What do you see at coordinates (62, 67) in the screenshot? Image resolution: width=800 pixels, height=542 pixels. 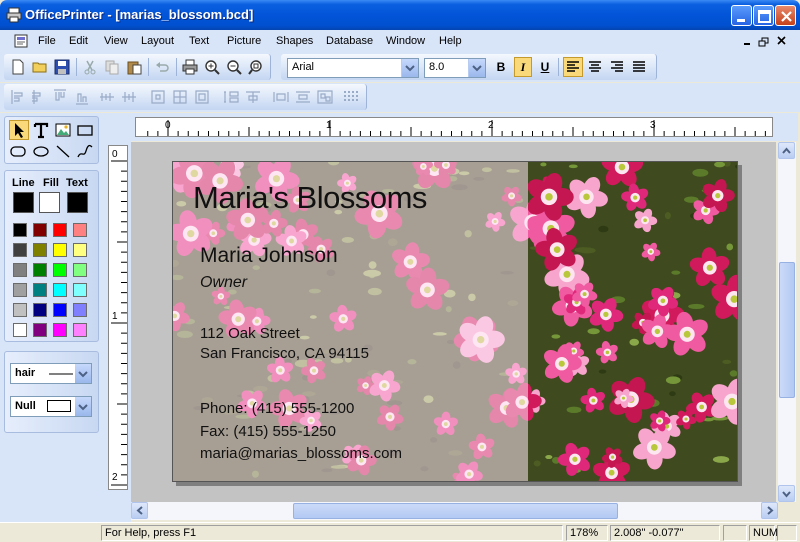 I see `save-icon` at bounding box center [62, 67].